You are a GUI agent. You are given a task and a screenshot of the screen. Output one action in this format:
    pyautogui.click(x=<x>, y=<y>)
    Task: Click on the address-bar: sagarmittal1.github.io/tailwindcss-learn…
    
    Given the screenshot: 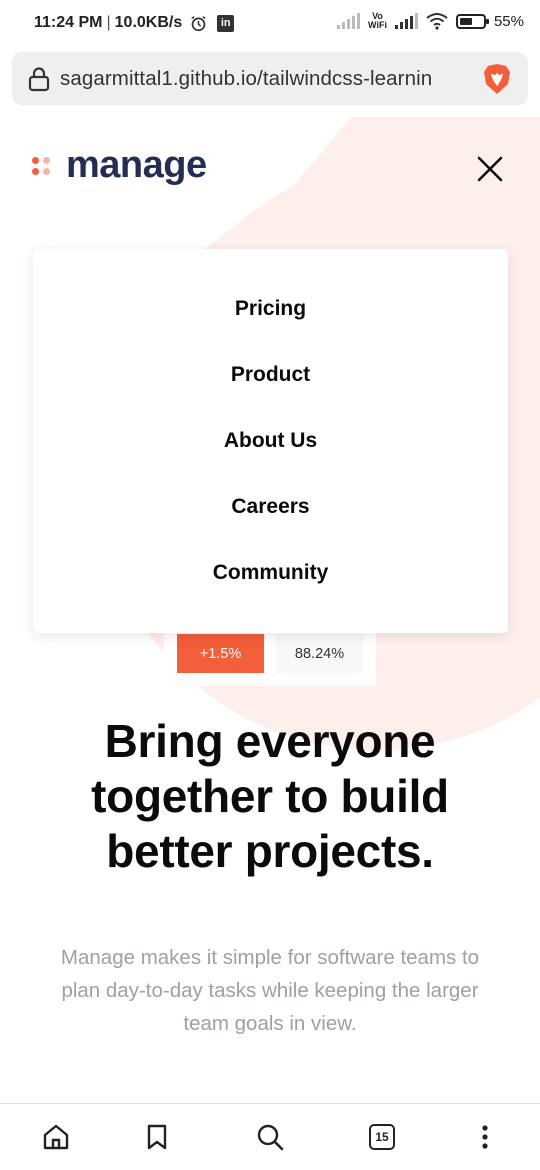 What is the action you would take?
    pyautogui.click(x=270, y=78)
    